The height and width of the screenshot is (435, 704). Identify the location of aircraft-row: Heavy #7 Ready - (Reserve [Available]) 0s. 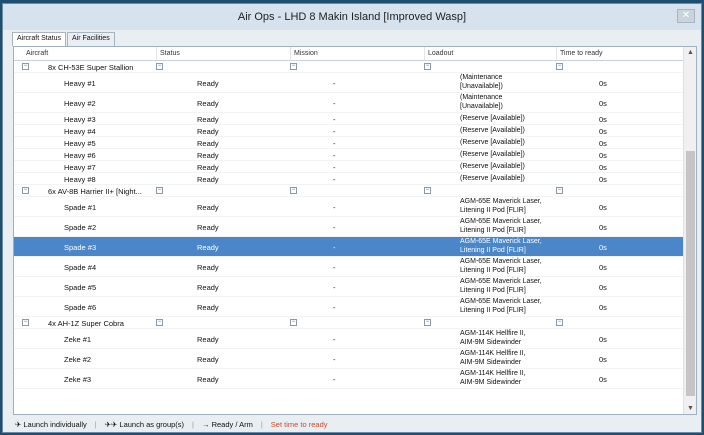
(349, 167).